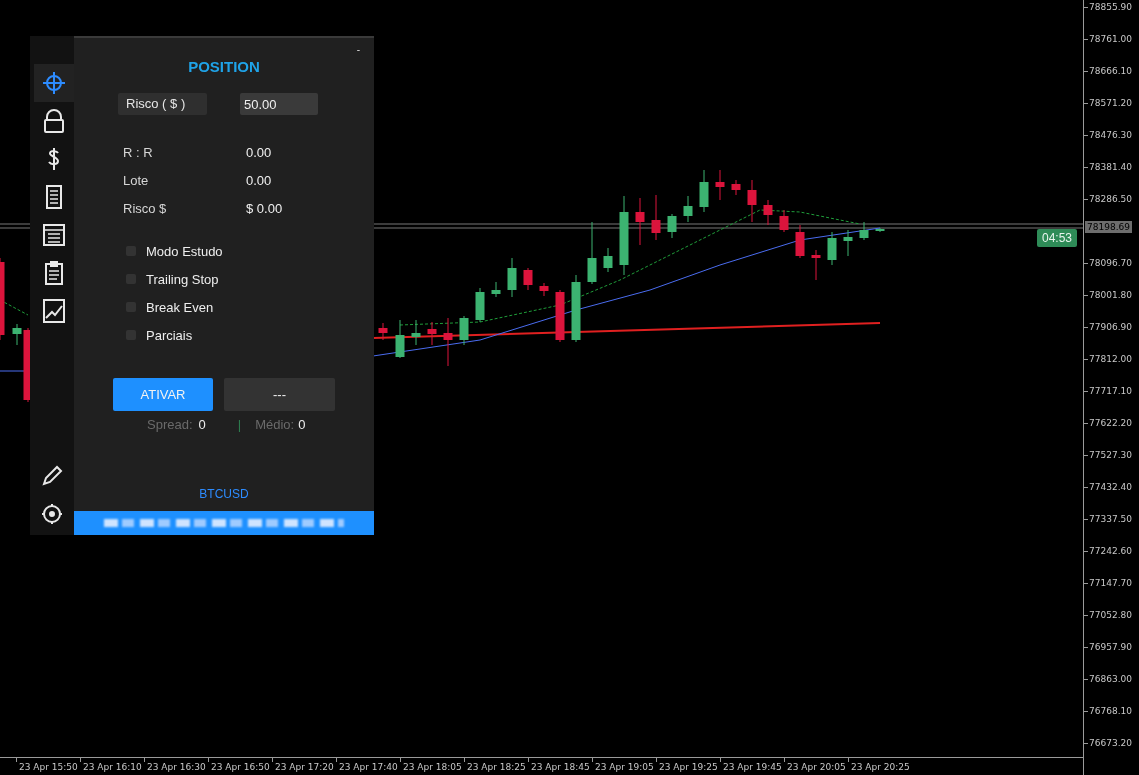 The image size is (1139, 775). What do you see at coordinates (1108, 295) in the screenshot?
I see `price-axis-label: 78001.80` at bounding box center [1108, 295].